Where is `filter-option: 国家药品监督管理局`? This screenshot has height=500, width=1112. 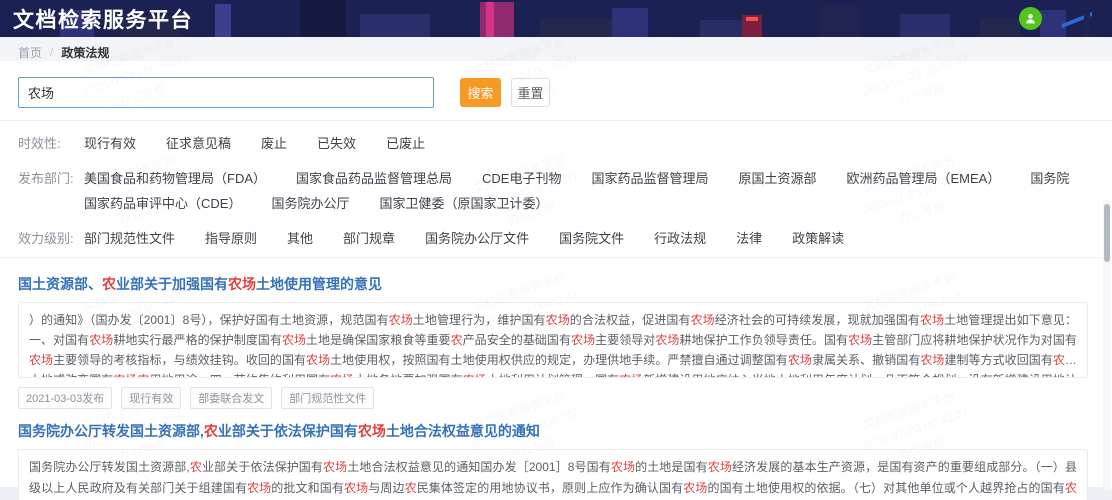 filter-option: 国家药品监督管理局 is located at coordinates (649, 177).